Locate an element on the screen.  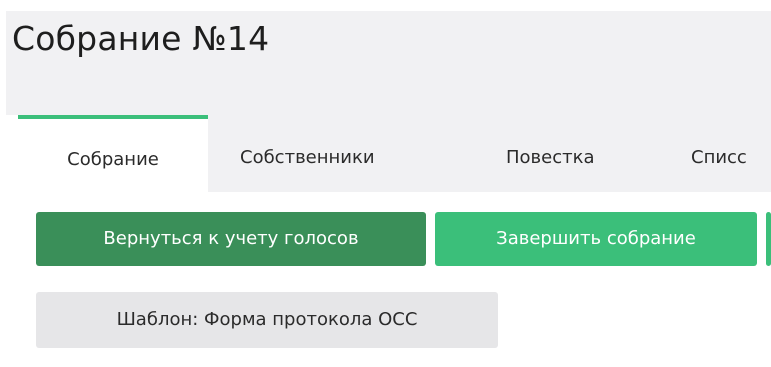
template-selector: Шаблон: Форма протокола ОСС is located at coordinates (267, 320).